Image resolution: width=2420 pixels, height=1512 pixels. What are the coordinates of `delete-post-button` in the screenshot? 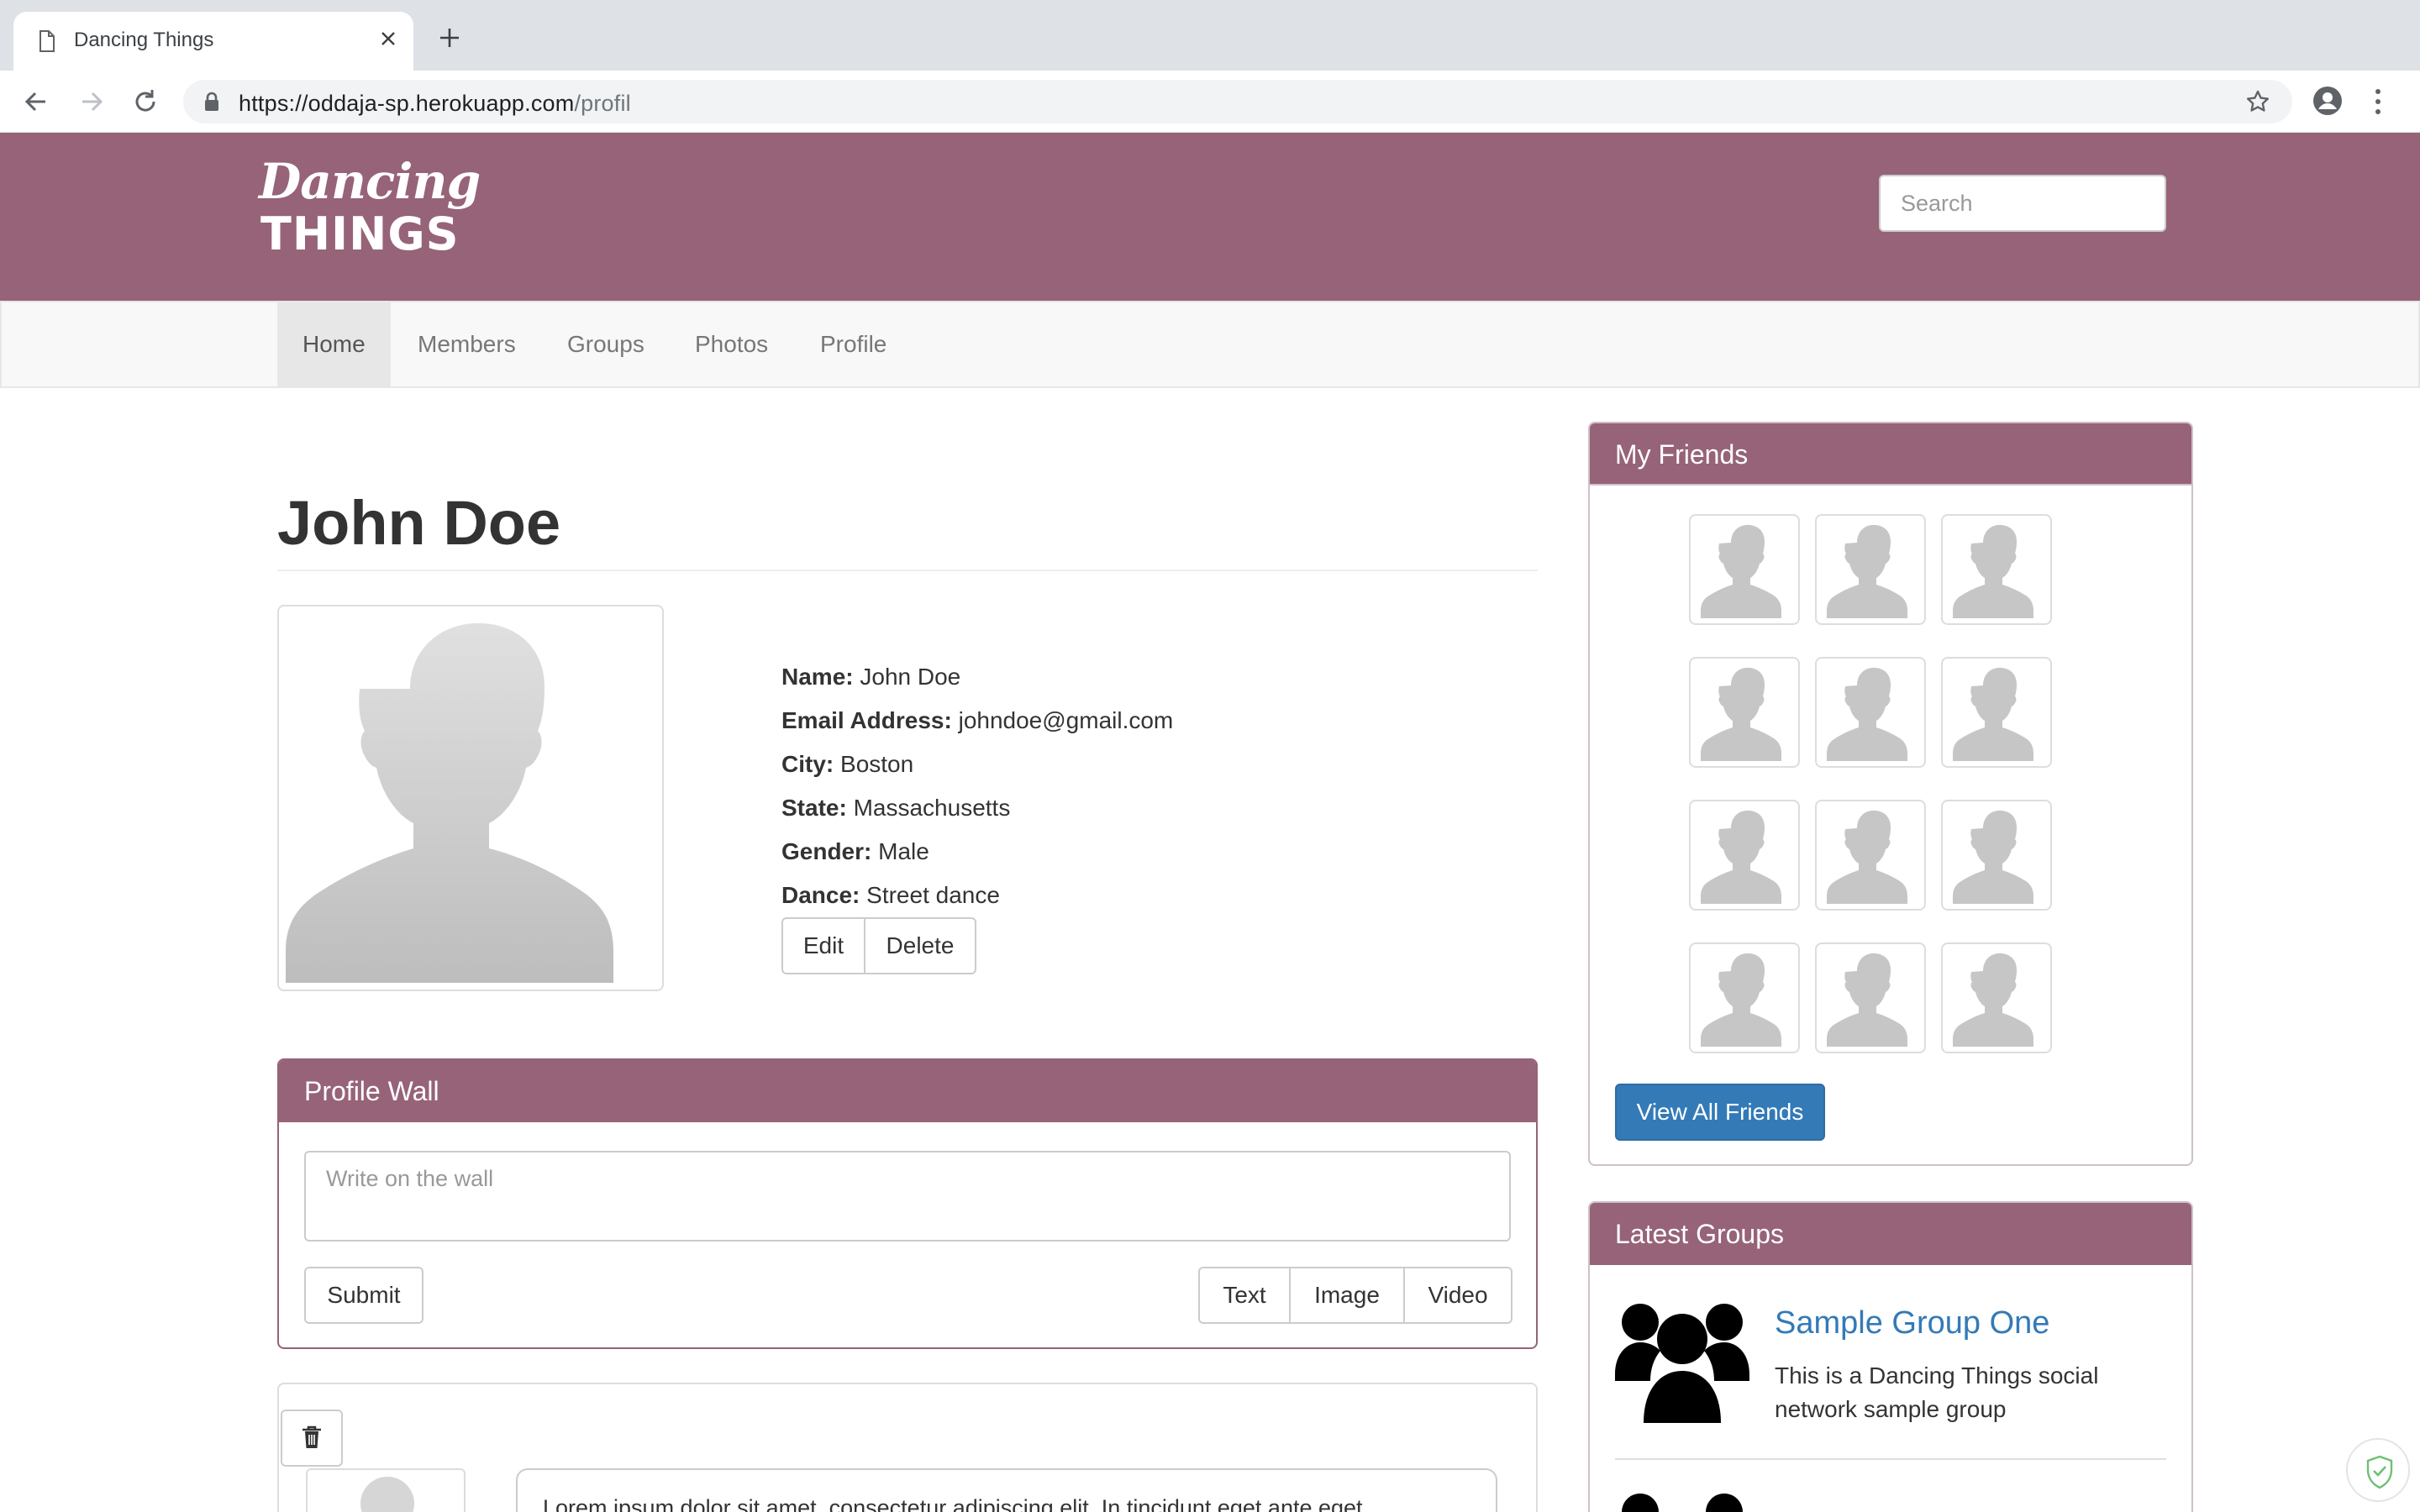 It's located at (312, 1438).